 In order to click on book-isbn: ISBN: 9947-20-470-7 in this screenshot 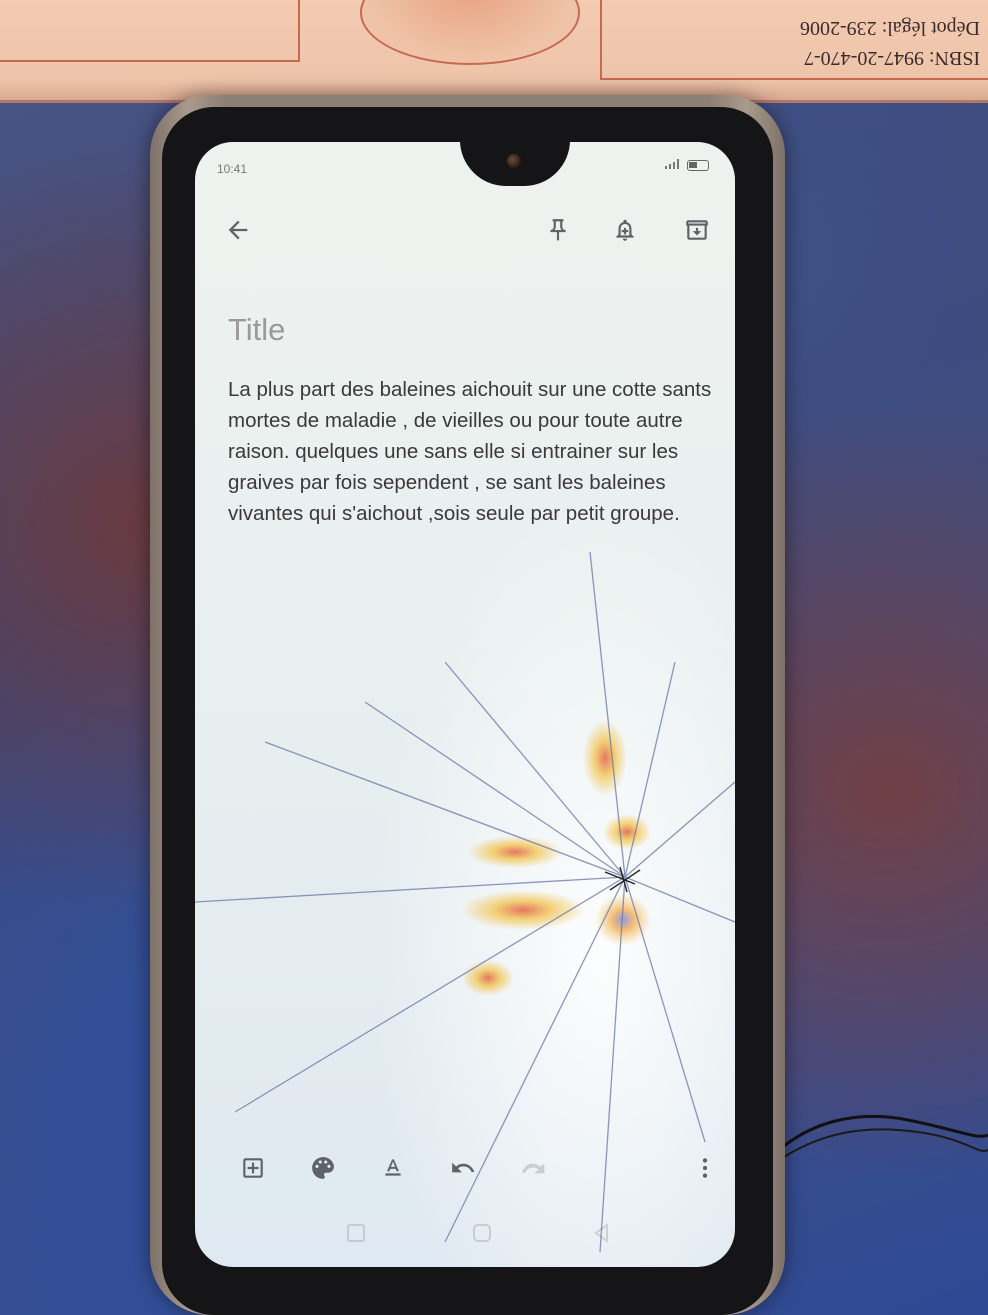, I will do `click(891, 58)`.